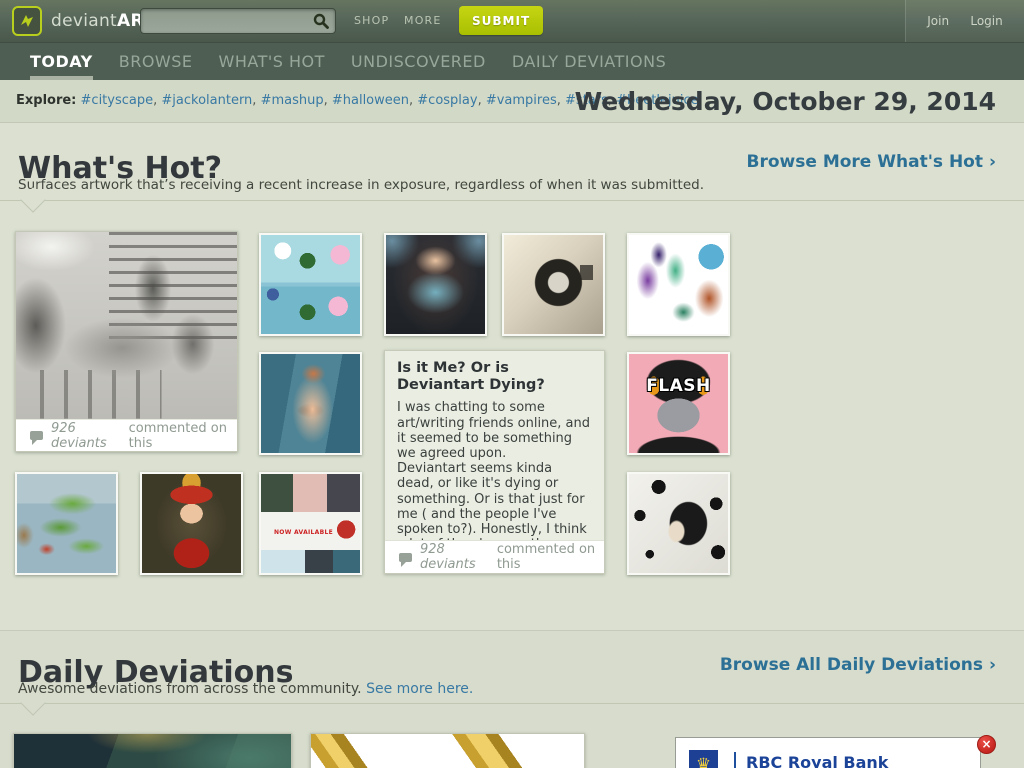 The image size is (1024, 768). I want to click on header: deviantART SHOP MORE SUBMIT Join Login, so click(512, 21).